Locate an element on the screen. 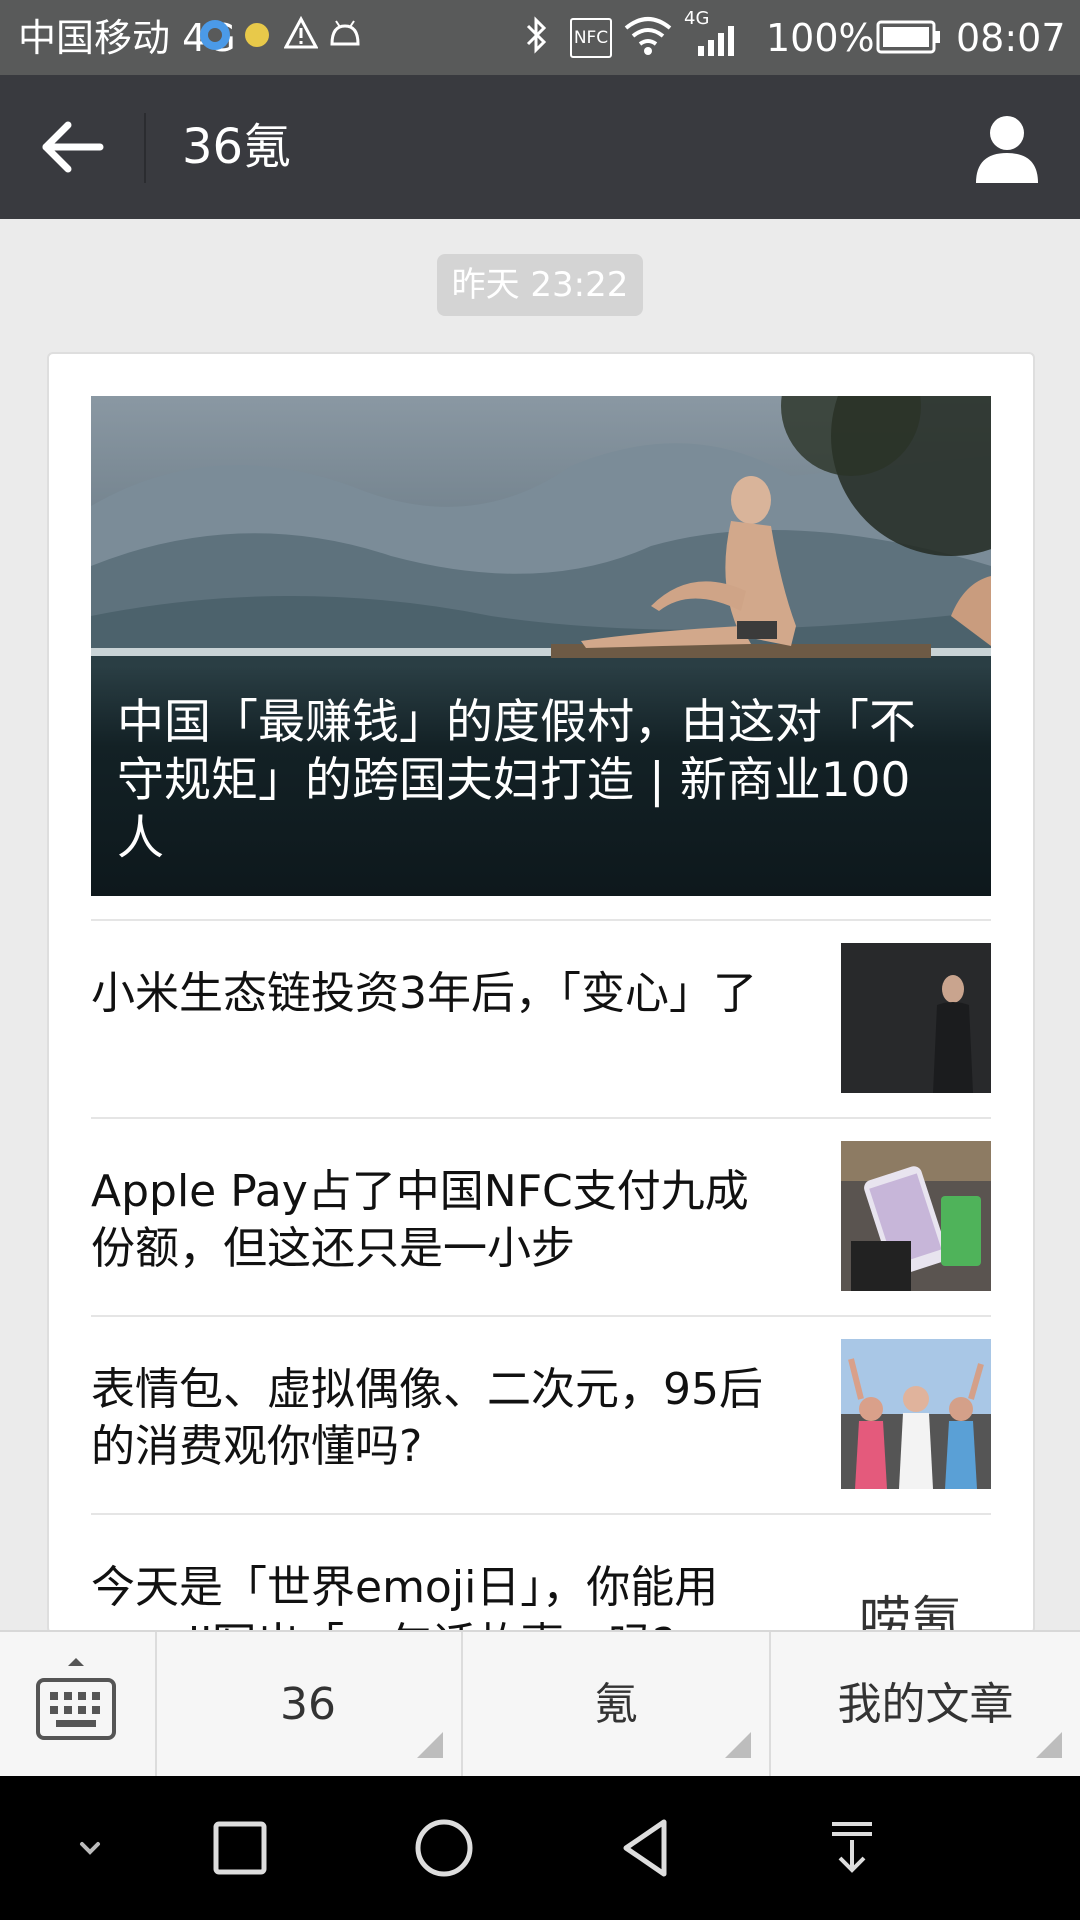 This screenshot has height=1920, width=1080. wifi-icon is located at coordinates (648, 36).